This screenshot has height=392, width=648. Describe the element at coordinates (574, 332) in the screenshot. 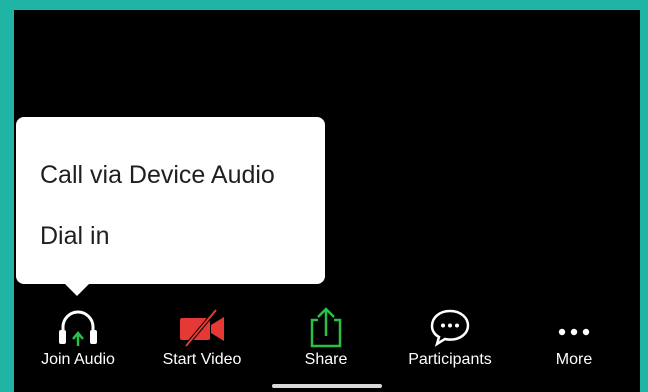

I see `more-dots-icon` at that location.